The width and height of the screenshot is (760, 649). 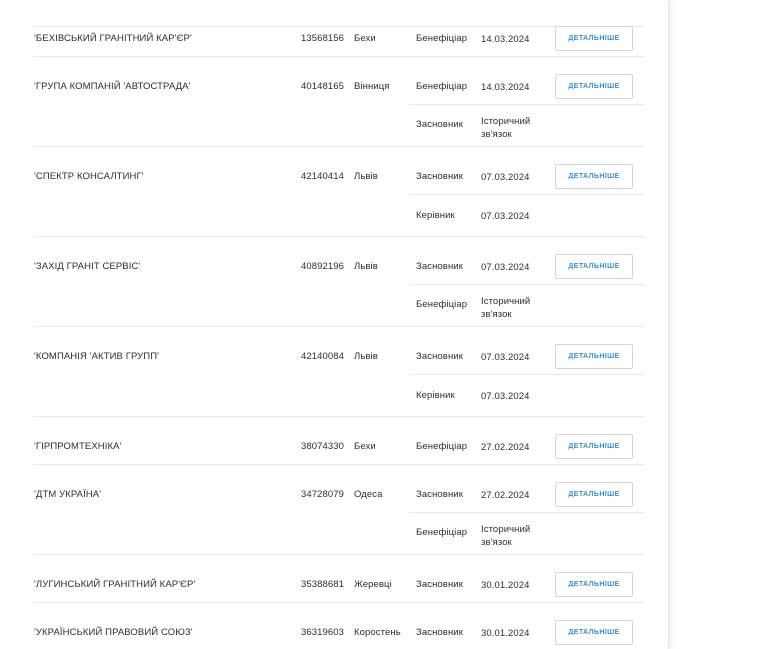 I want to click on company-name: 'БЕХІВСЬКИЙ ГРАНІТНИЙ КАР'ЄР', so click(x=113, y=38).